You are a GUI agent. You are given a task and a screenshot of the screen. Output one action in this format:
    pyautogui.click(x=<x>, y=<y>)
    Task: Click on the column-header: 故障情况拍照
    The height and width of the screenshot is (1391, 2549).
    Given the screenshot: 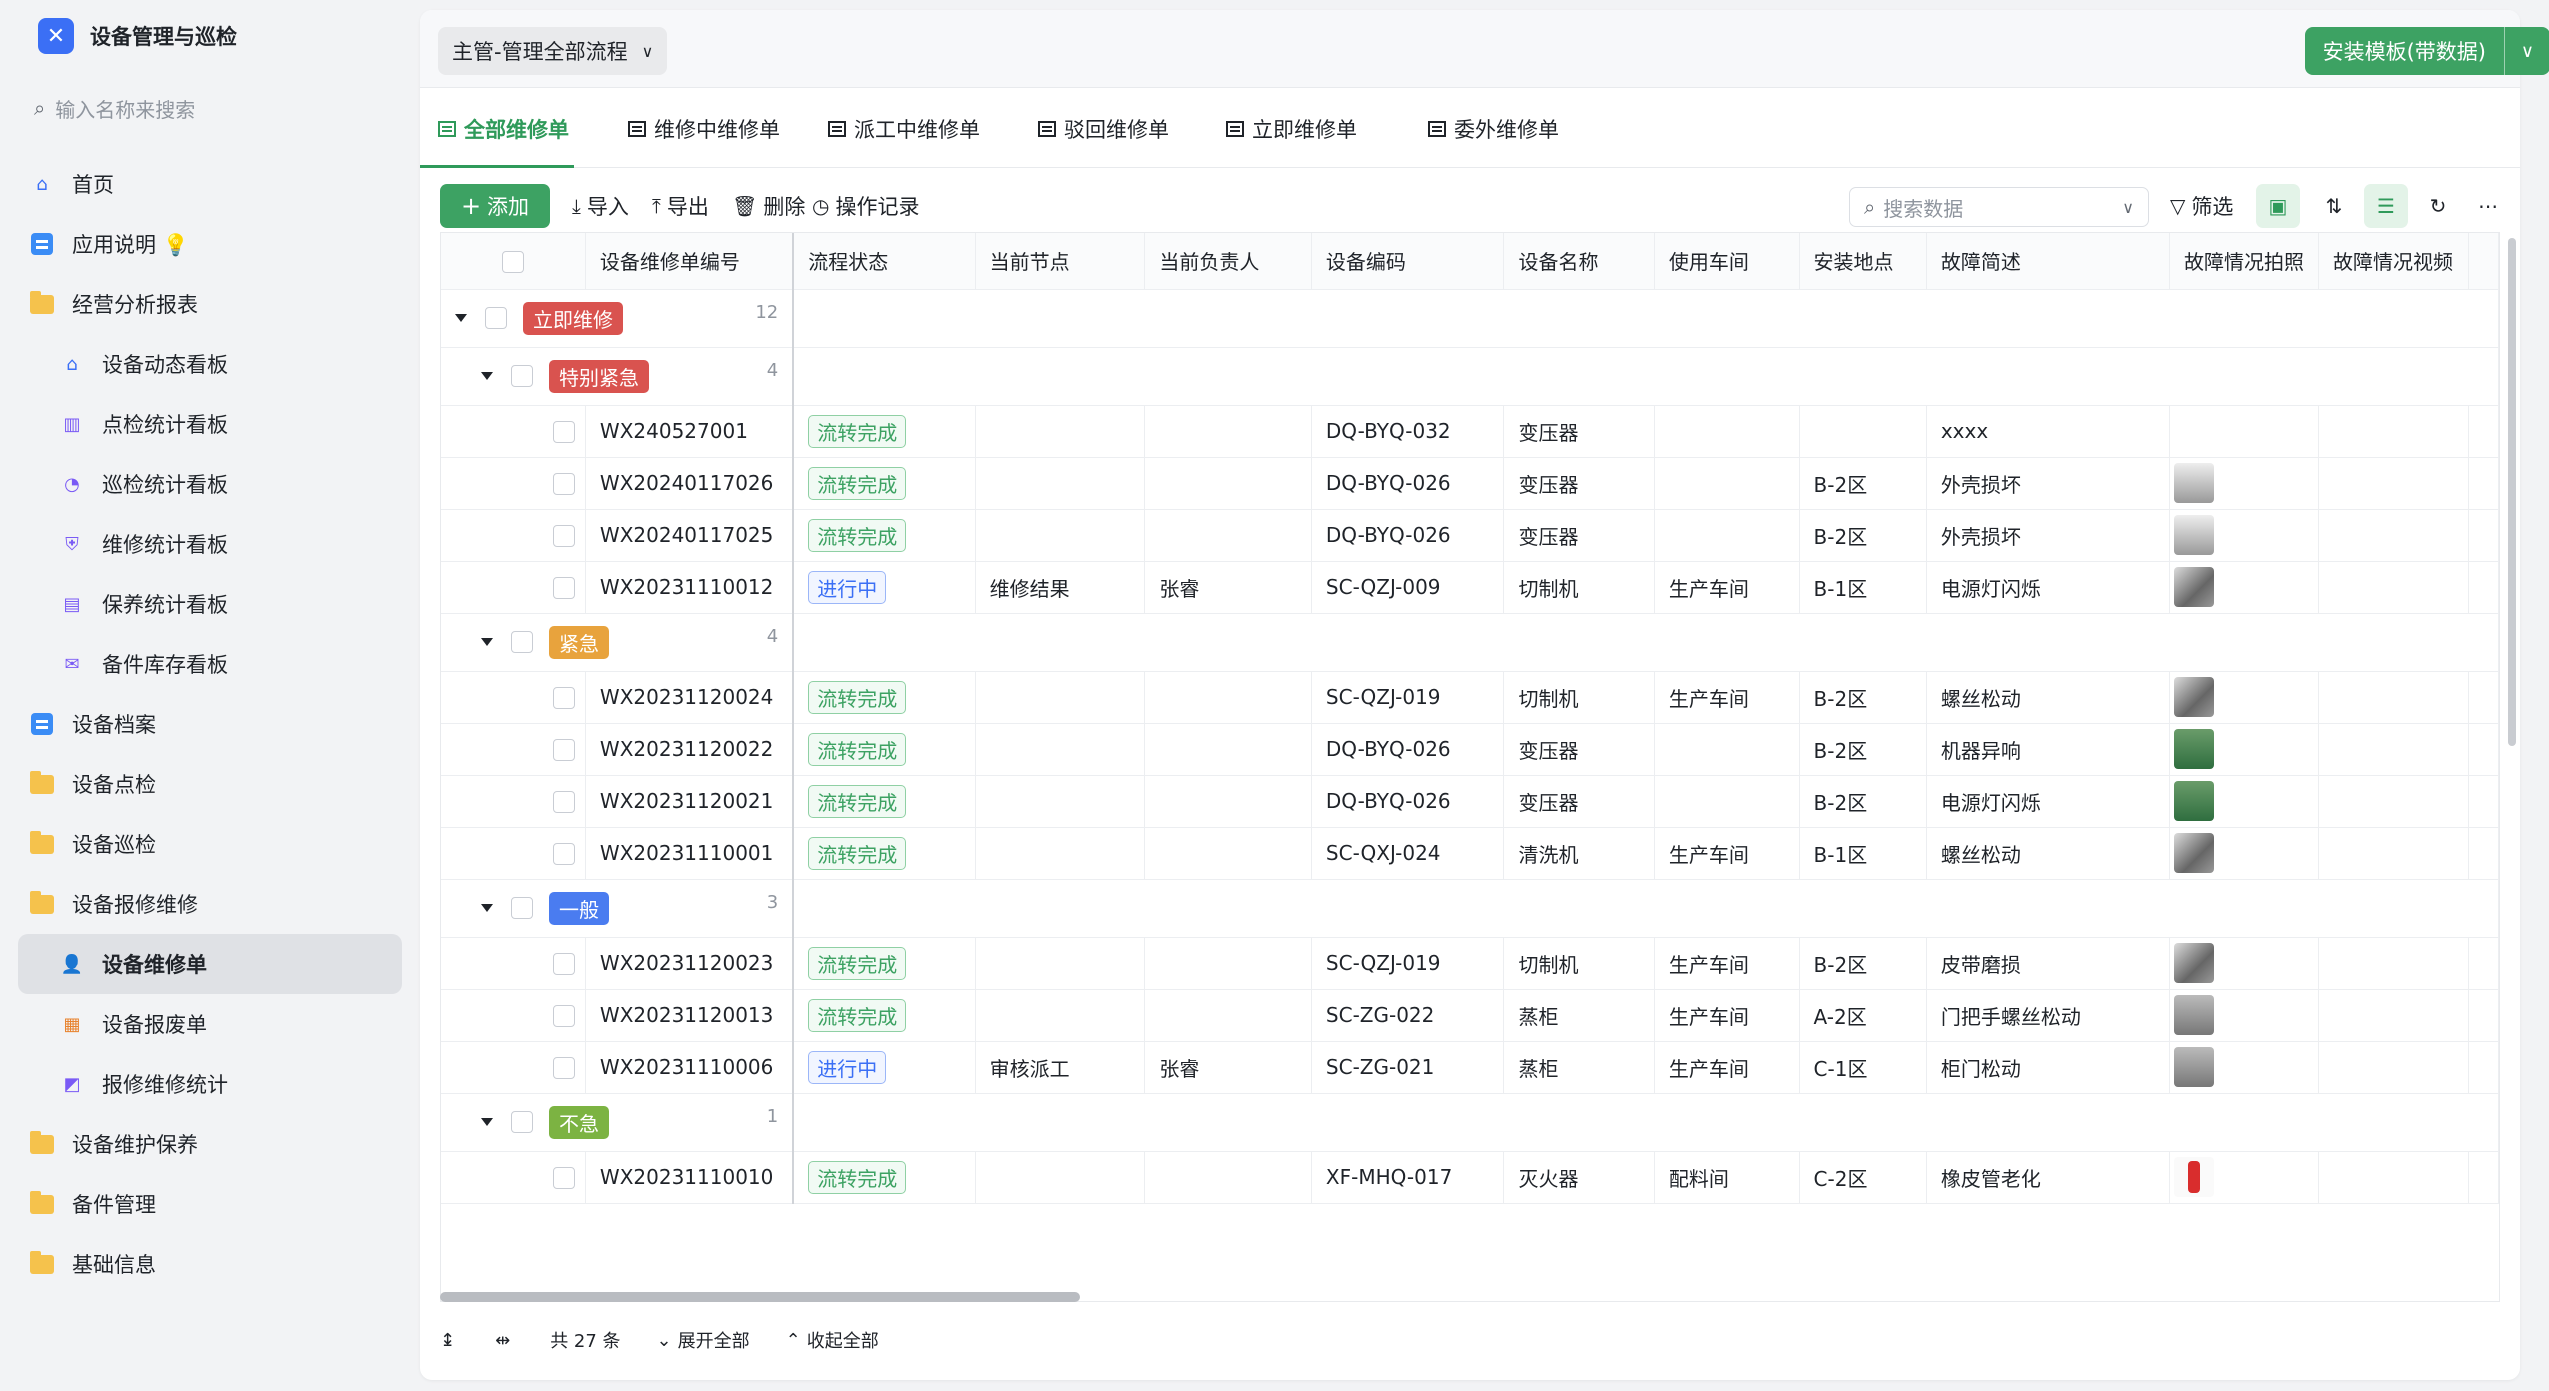 What is the action you would take?
    pyautogui.click(x=2244, y=261)
    